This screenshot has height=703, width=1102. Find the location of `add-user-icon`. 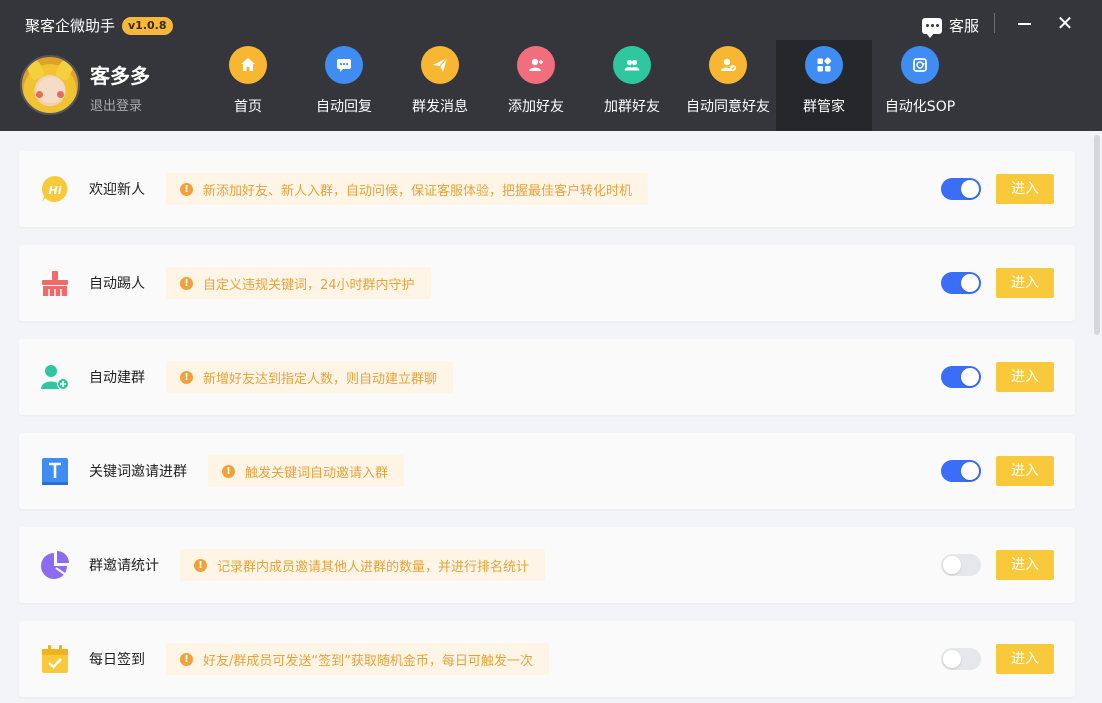

add-user-icon is located at coordinates (536, 65).